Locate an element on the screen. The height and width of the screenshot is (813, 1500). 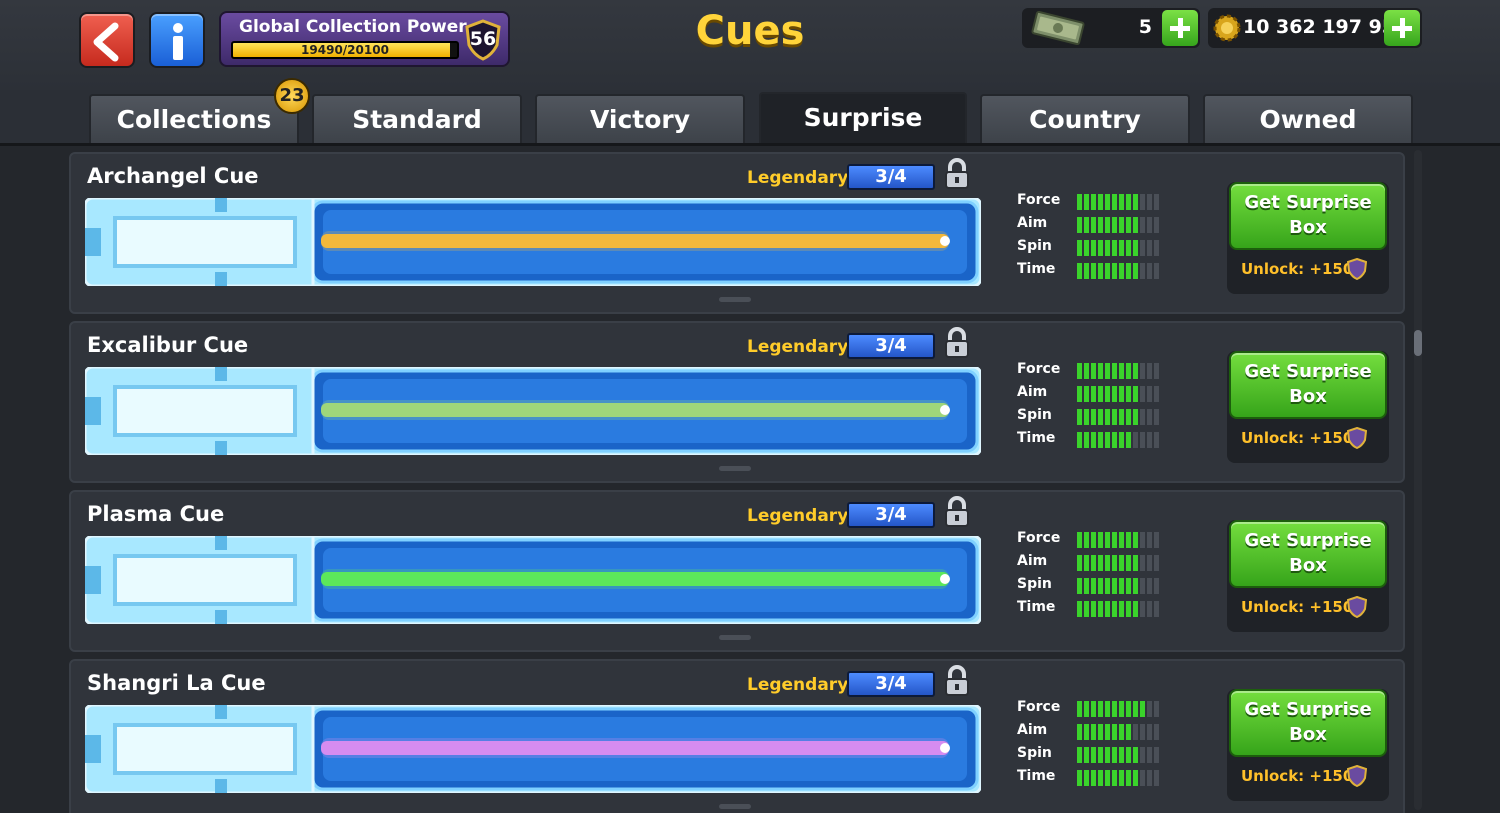
info-button is located at coordinates (177, 40).